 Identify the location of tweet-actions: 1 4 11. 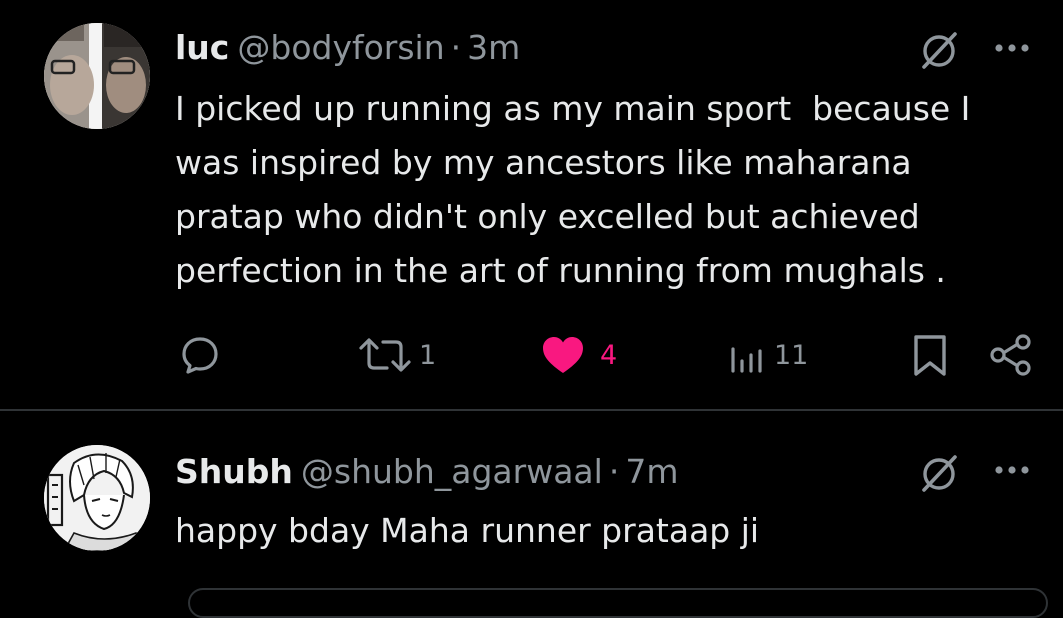
(531, 357).